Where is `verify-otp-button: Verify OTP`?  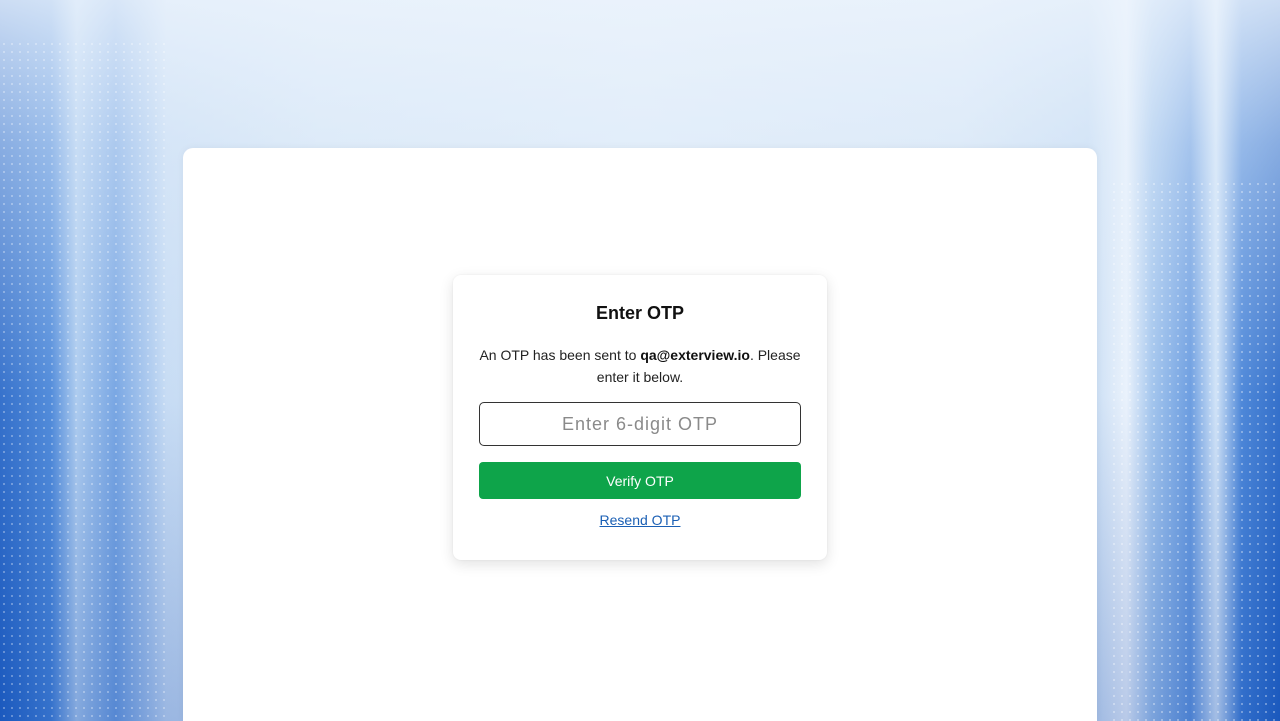 verify-otp-button: Verify OTP is located at coordinates (640, 480).